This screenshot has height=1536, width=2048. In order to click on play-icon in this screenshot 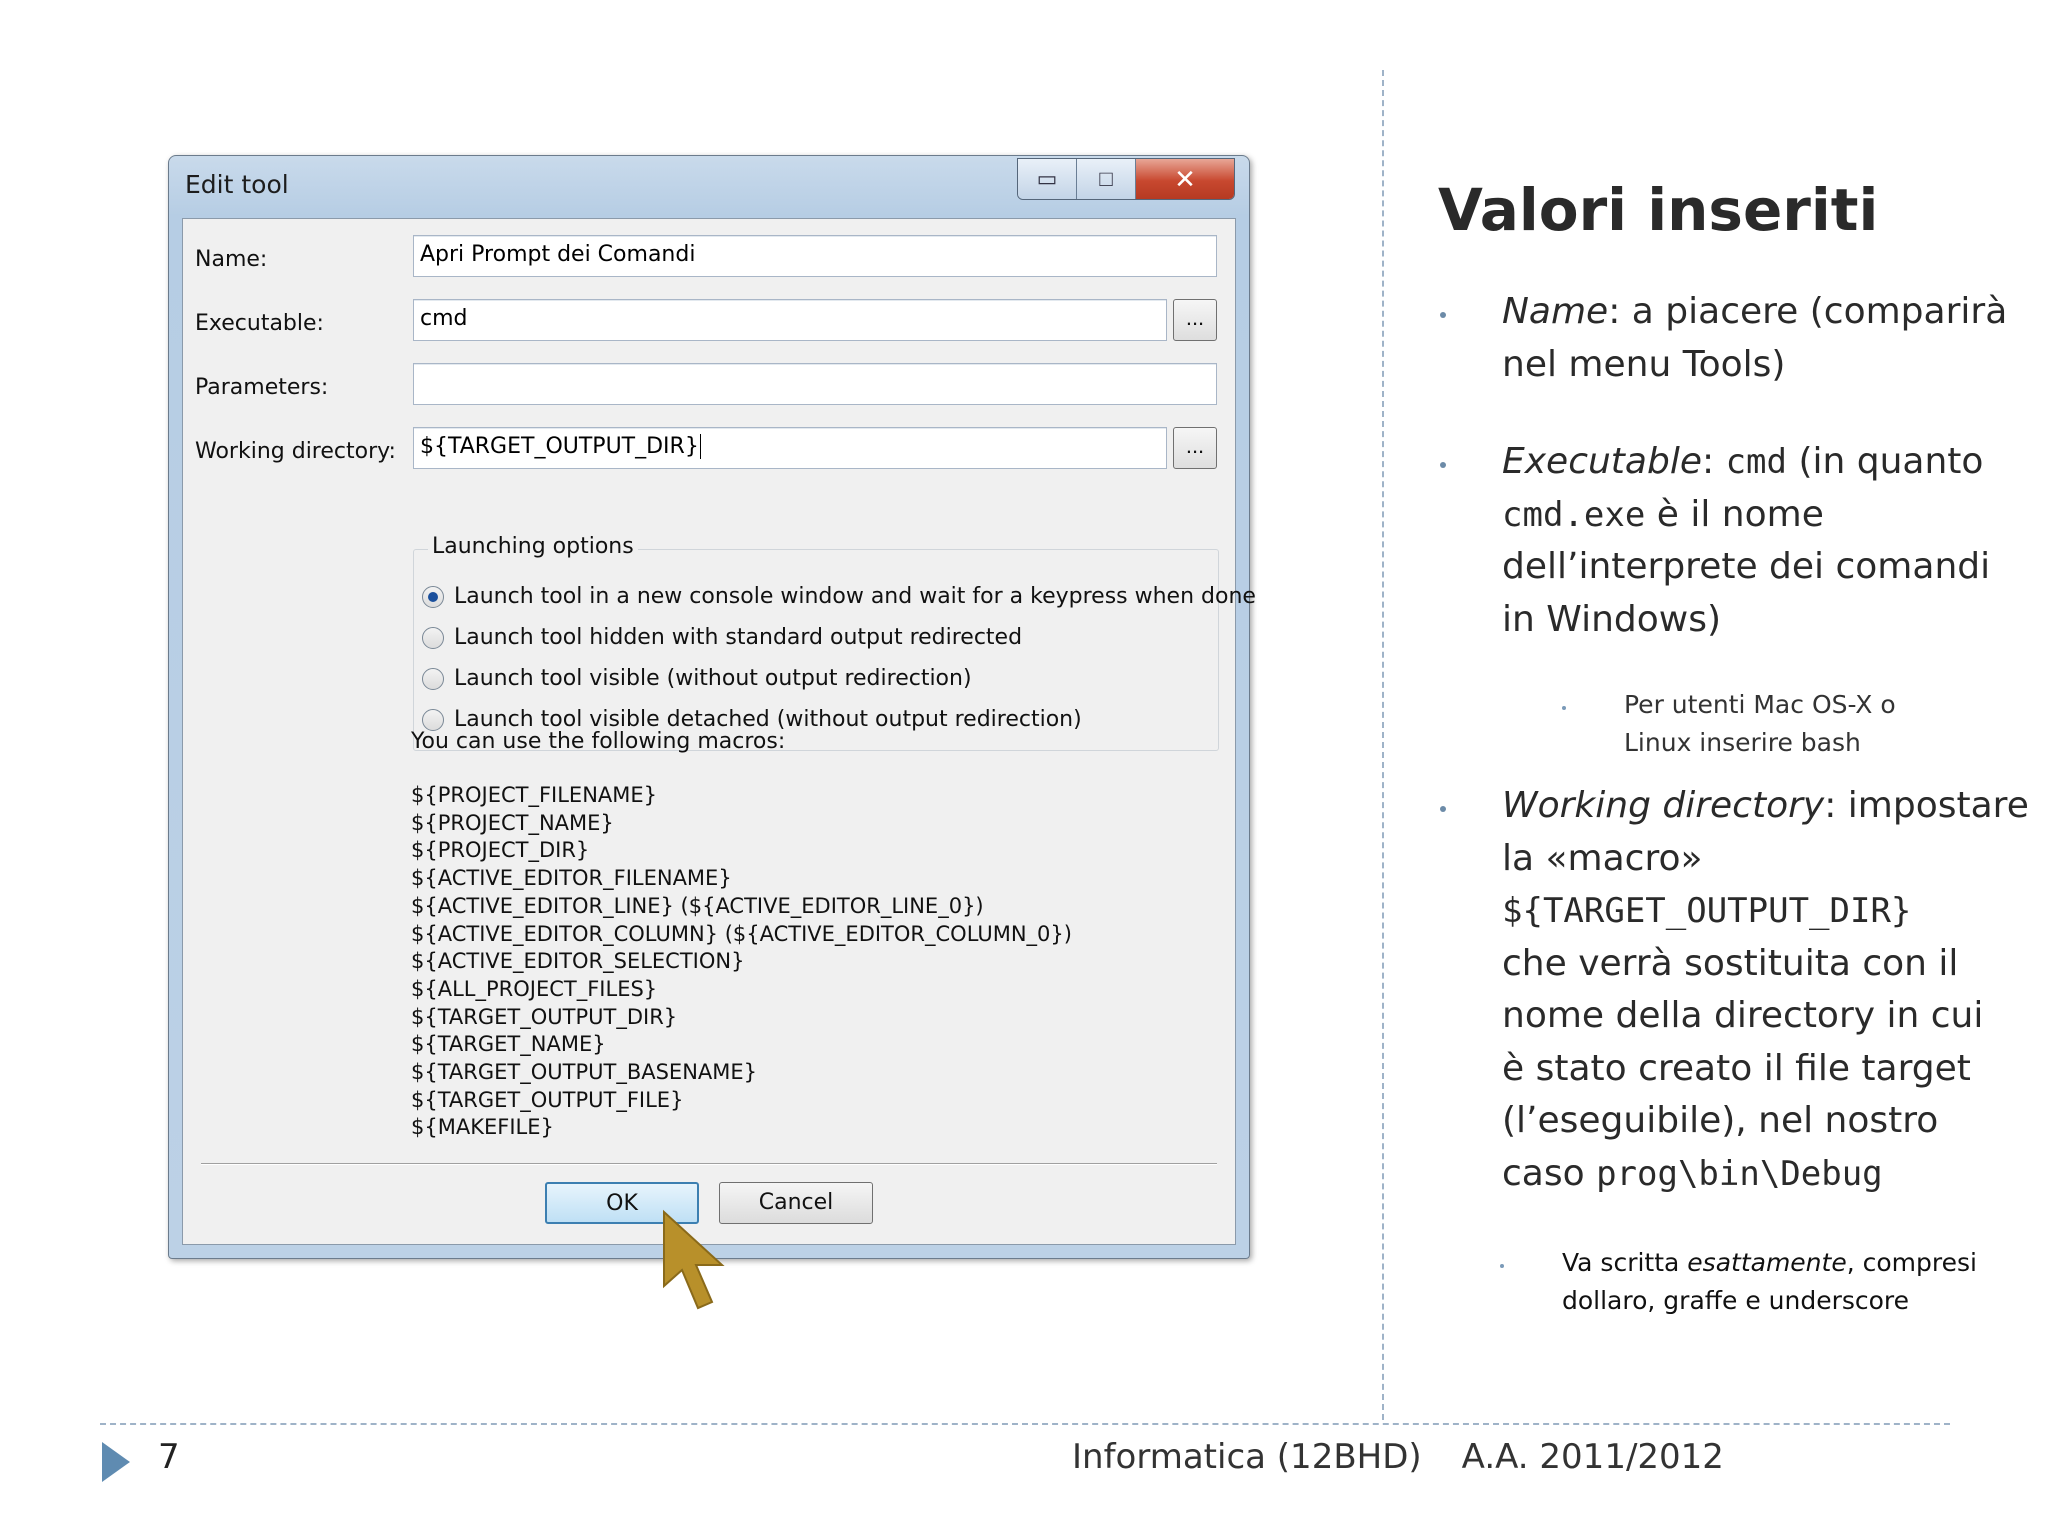, I will do `click(116, 1462)`.